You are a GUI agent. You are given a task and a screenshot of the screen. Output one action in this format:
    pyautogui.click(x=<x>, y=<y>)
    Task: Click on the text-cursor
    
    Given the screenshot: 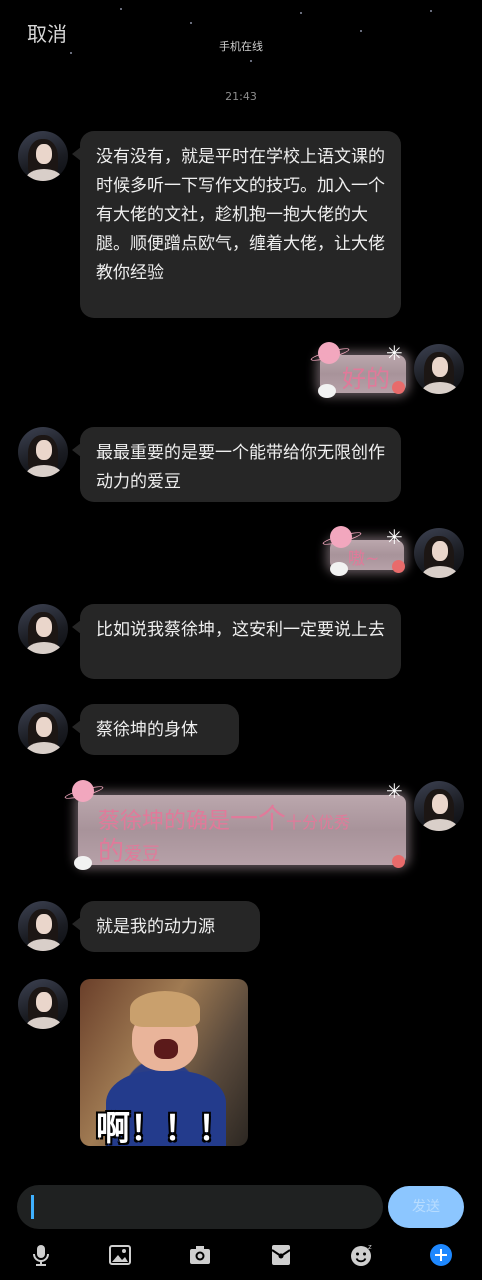 What is the action you would take?
    pyautogui.click(x=32, y=1207)
    